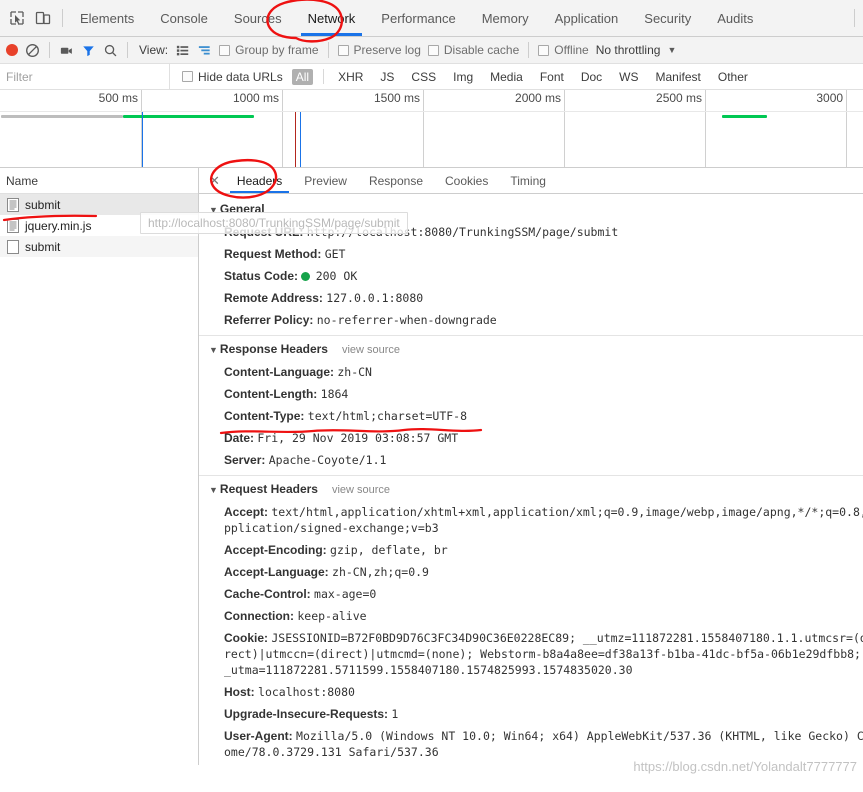 The height and width of the screenshot is (792, 863). I want to click on network-overview-timeline: 500 ms 1000 ms 1500 ms 2000 ms 2500 ms 3000, so click(431, 129).